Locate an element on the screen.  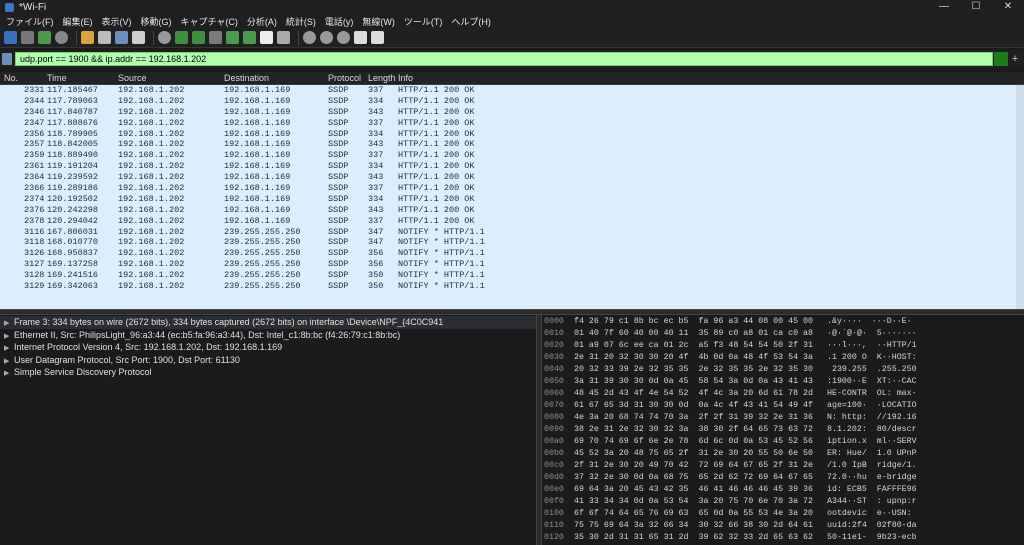
menu-edit: 編集(E) is located at coordinates (78, 21).